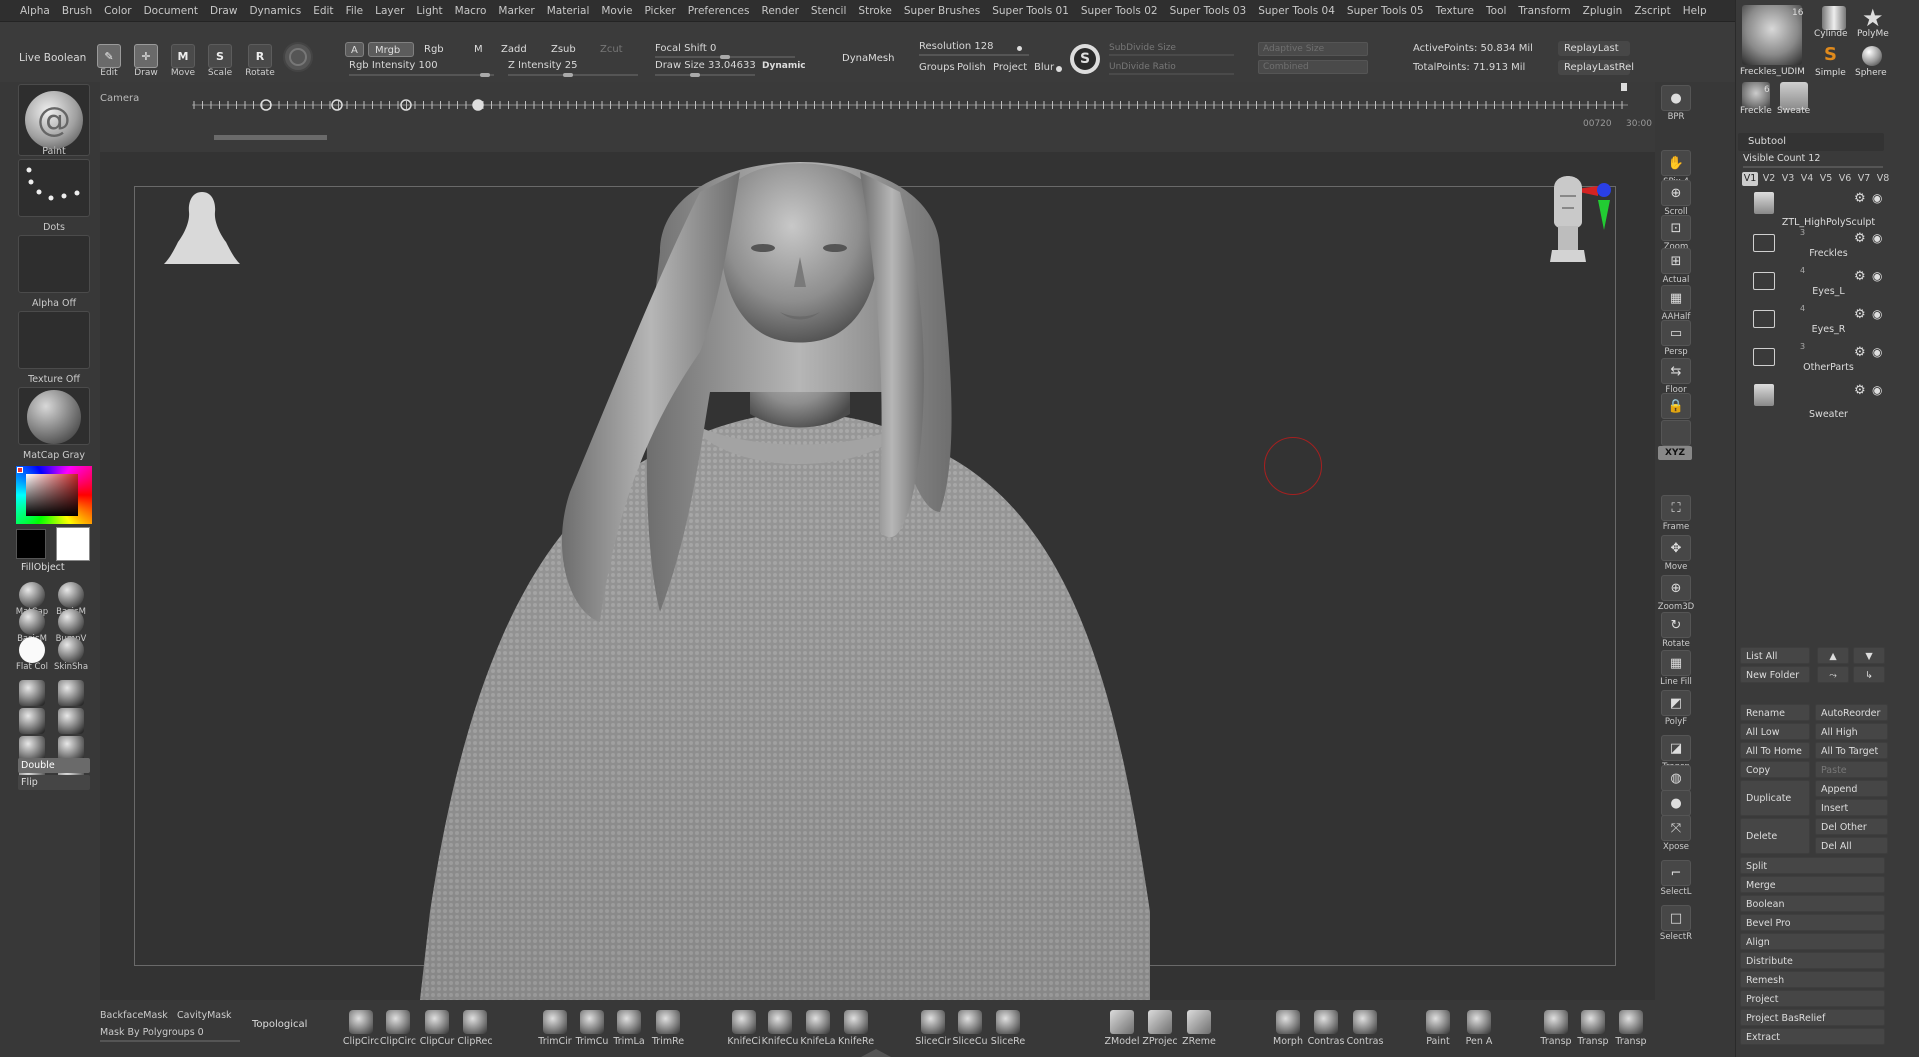 The width and height of the screenshot is (1919, 1057). What do you see at coordinates (1818, 243) in the screenshot?
I see `subtool-item: 3 Freckles ⚙ ◉` at bounding box center [1818, 243].